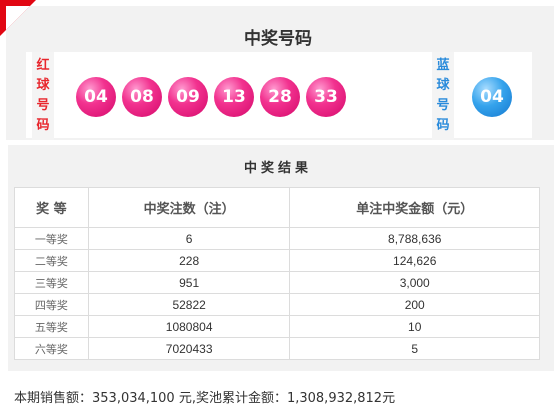  I want to click on column-header-winners: 中奖注数（注）, so click(189, 207).